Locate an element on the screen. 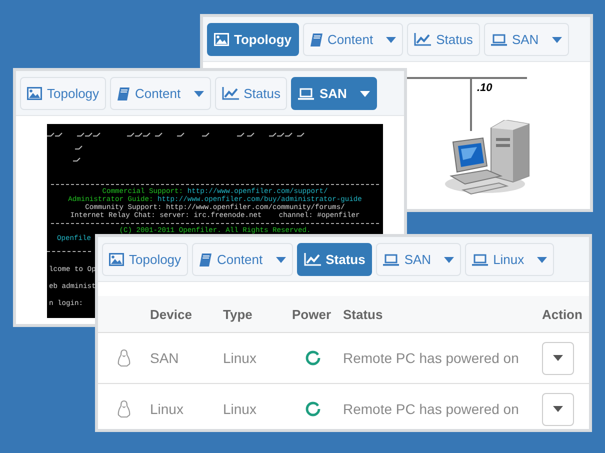 This screenshot has width=605, height=453. ip-address-label: .10 is located at coordinates (484, 88).